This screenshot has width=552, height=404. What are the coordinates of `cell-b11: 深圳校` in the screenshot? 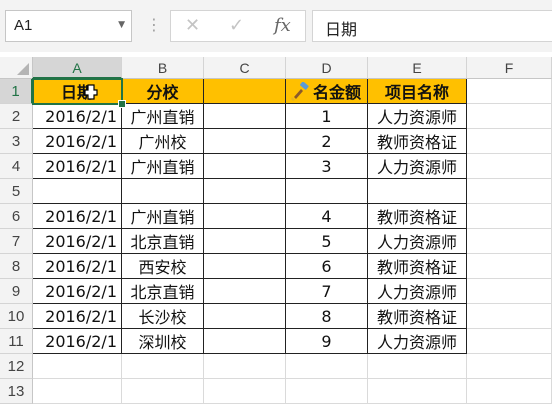 It's located at (163, 341).